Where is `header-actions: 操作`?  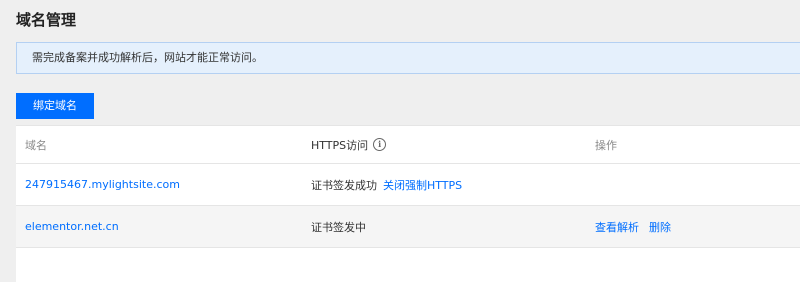
header-actions: 操作 is located at coordinates (606, 145).